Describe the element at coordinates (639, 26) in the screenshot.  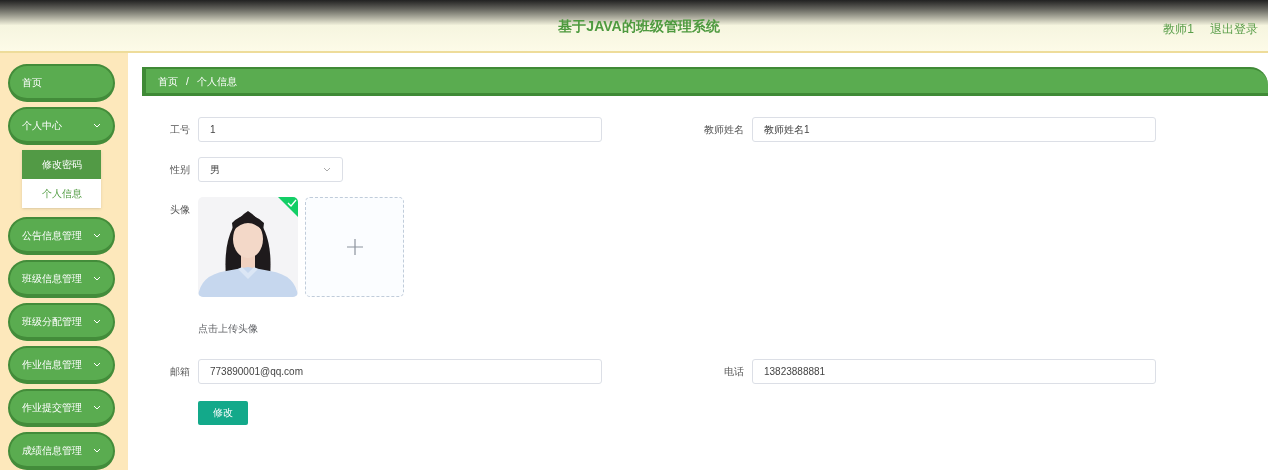
I see `app-title: 基于JAVA的班级管理系统` at that location.